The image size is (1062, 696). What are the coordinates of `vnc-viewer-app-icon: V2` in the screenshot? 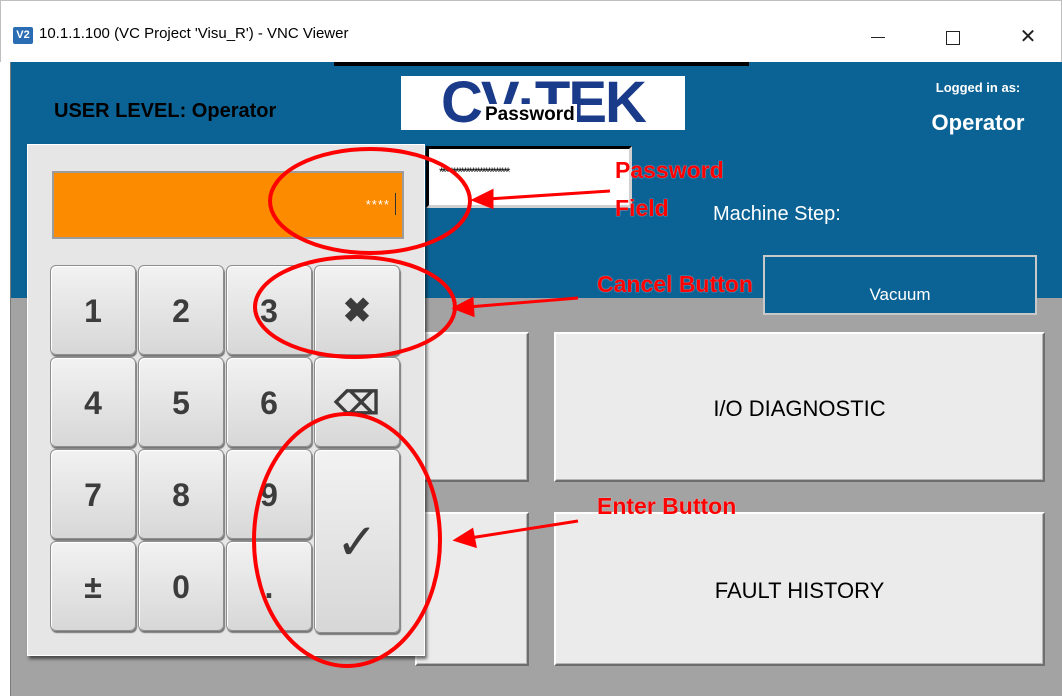 It's located at (23, 35).